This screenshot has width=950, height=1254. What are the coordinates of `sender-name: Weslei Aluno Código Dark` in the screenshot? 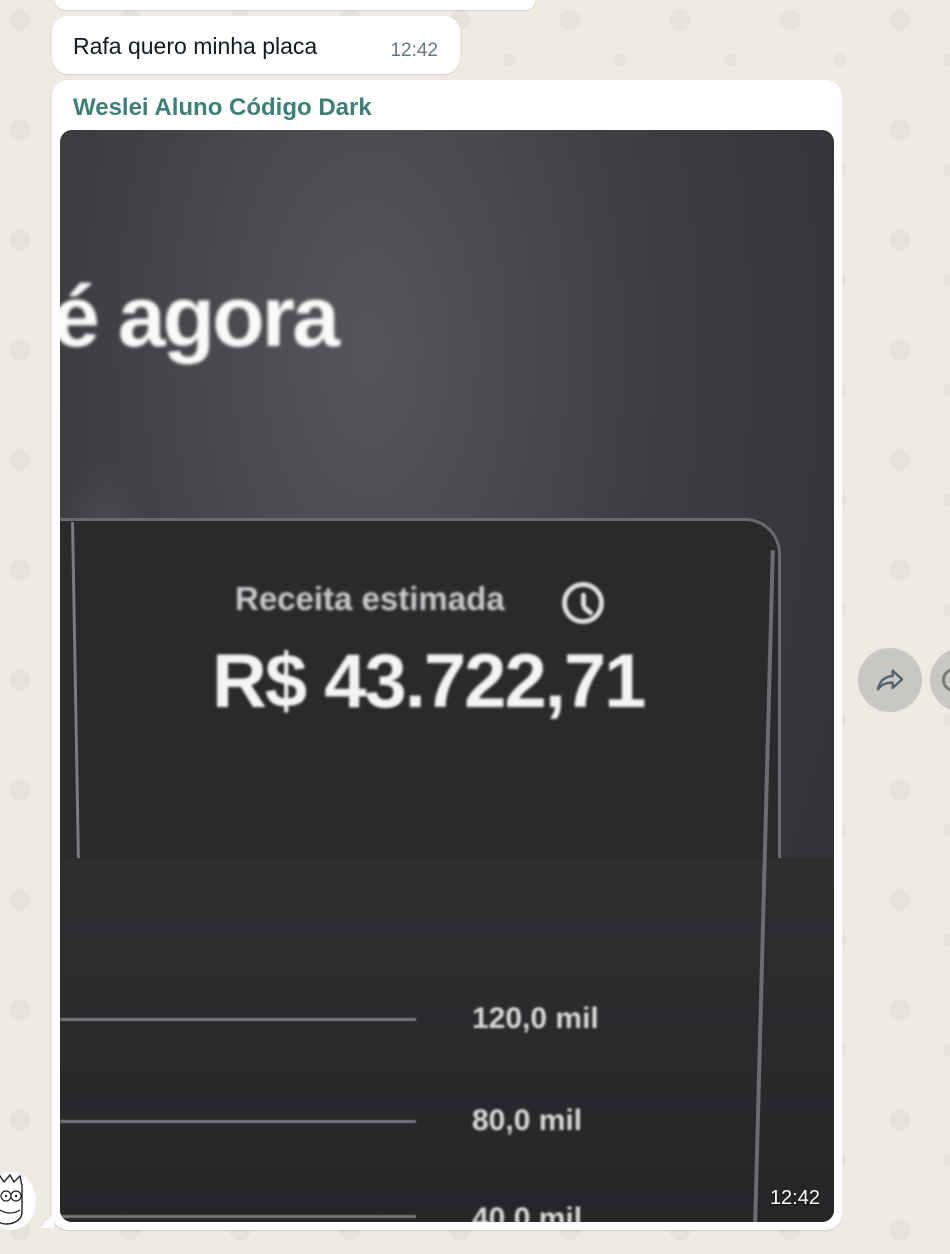 It's located at (222, 108).